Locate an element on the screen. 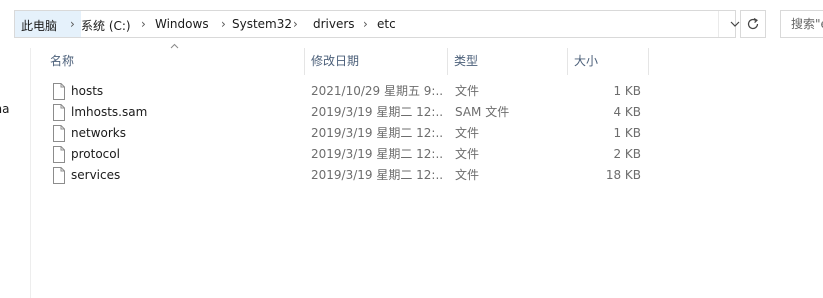 The height and width of the screenshot is (298, 823). file-type: SAM 文件 is located at coordinates (482, 112).